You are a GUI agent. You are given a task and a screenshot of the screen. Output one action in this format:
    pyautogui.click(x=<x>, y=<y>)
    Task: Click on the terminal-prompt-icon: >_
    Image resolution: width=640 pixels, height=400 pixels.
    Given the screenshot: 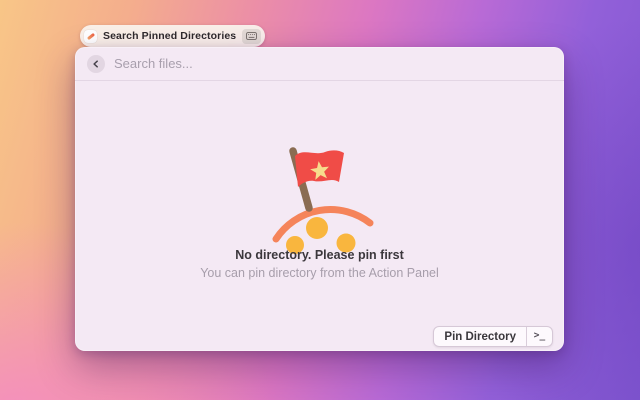 What is the action you would take?
    pyautogui.click(x=539, y=335)
    